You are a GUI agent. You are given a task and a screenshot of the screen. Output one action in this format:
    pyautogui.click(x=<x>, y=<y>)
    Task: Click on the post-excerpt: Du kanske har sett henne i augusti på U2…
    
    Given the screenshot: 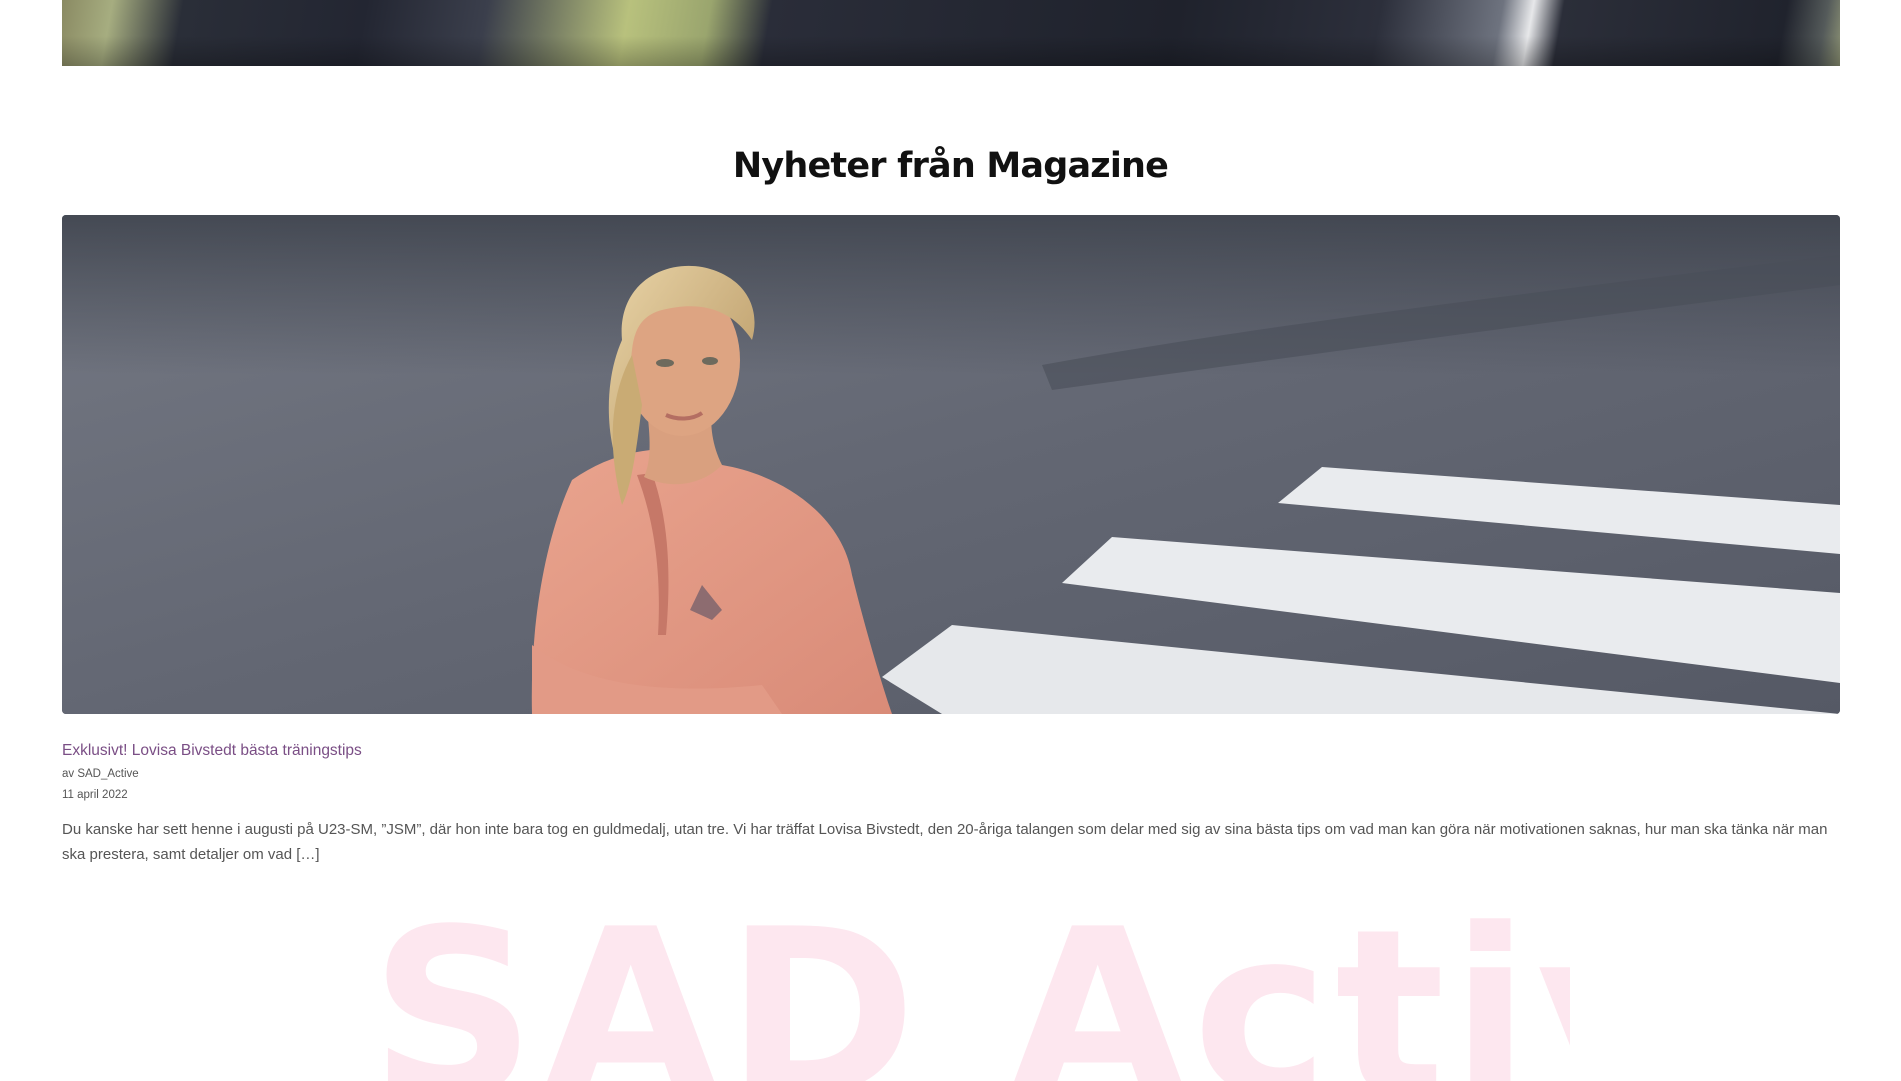 What is the action you would take?
    pyautogui.click(x=945, y=842)
    